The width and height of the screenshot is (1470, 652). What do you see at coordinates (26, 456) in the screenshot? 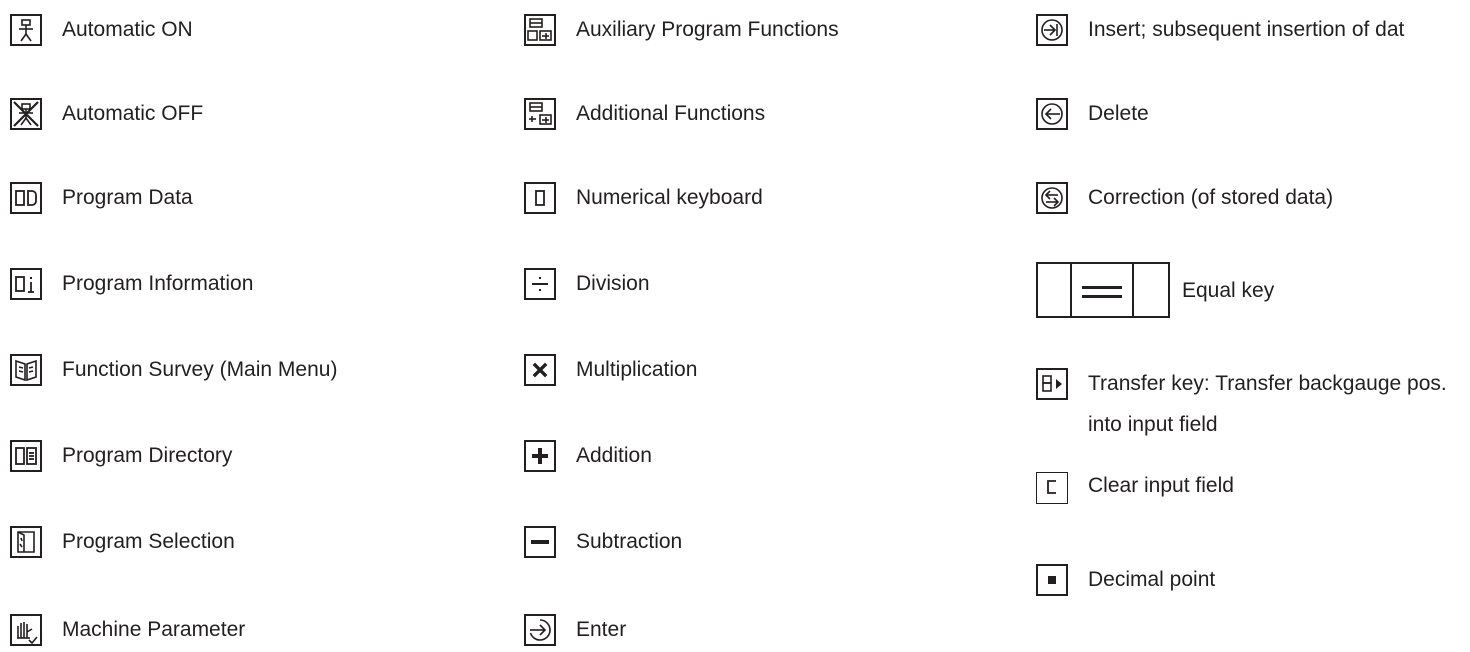
I see `program-directory-icon` at bounding box center [26, 456].